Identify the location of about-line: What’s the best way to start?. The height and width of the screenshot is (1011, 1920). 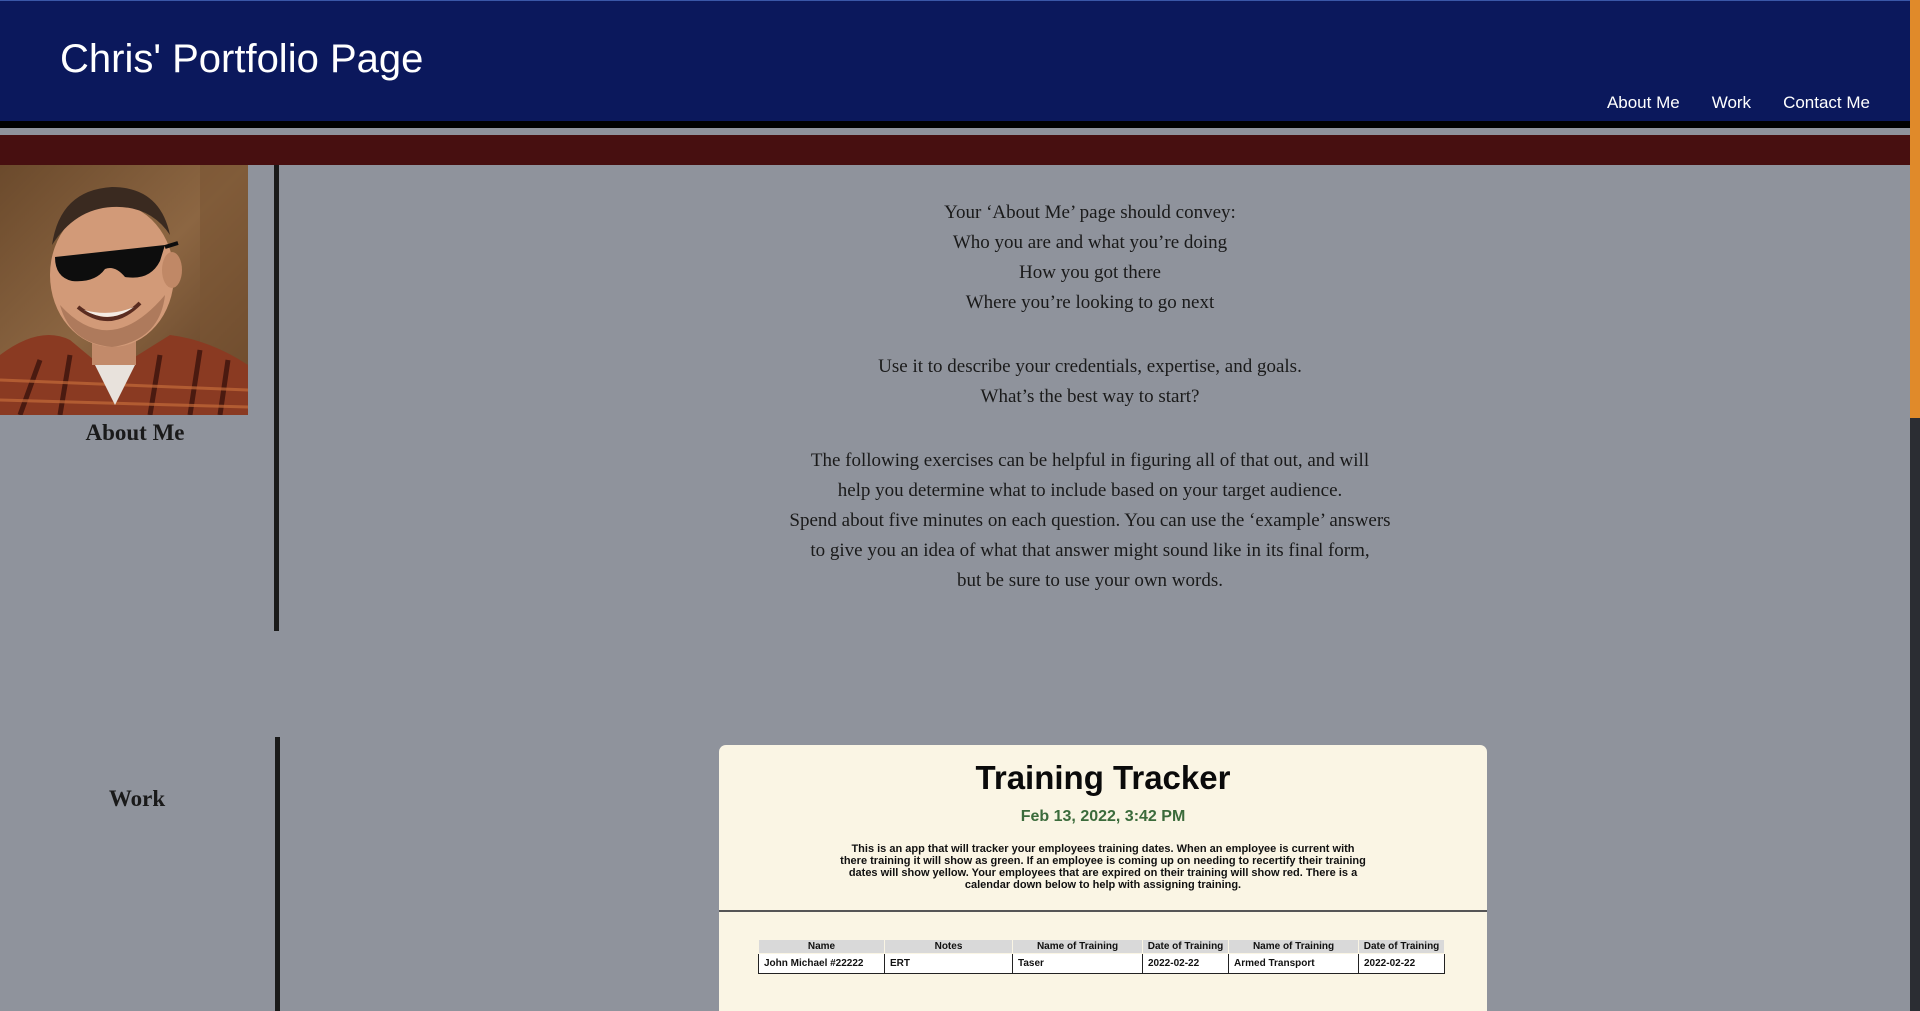
(1090, 396).